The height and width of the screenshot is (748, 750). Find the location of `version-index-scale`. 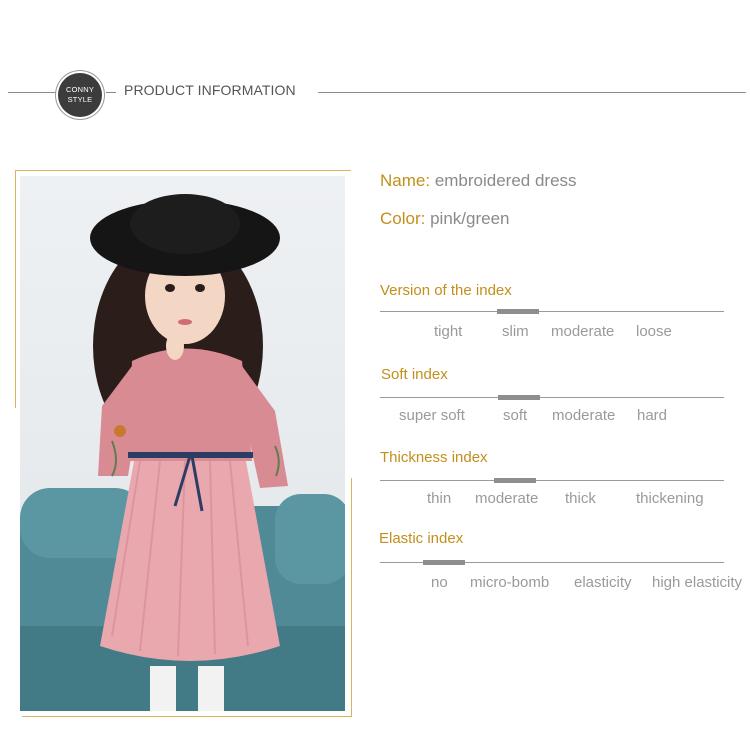

version-index-scale is located at coordinates (552, 311).